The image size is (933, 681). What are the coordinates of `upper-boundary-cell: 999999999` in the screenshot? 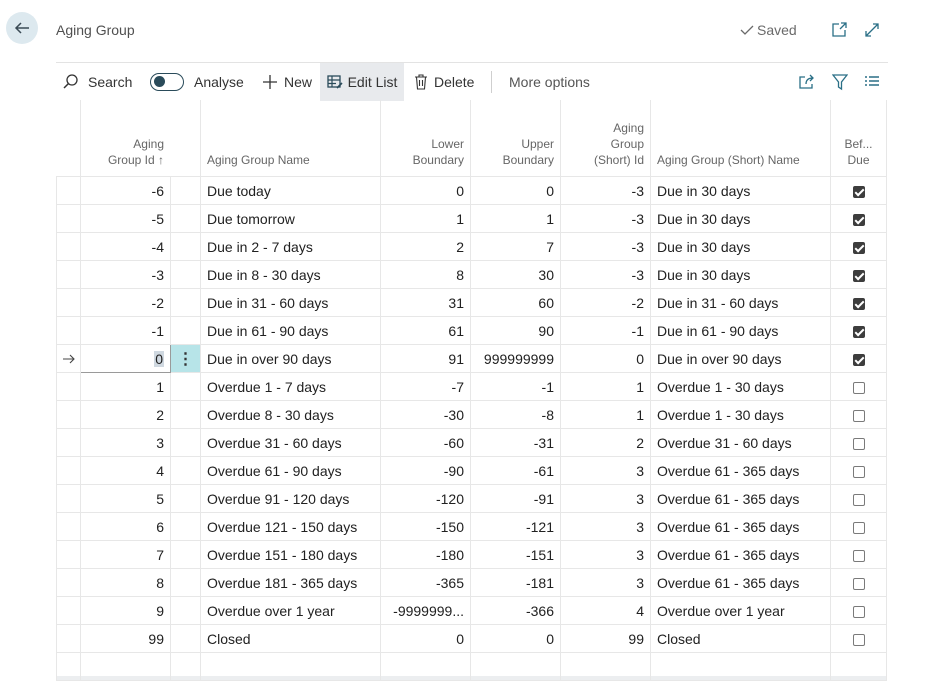 It's located at (515, 358).